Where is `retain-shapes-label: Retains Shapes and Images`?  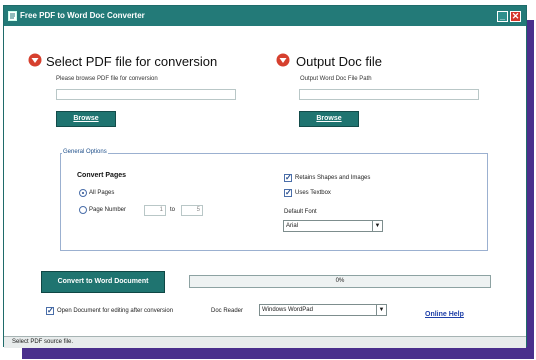
retain-shapes-label: Retains Shapes and Images is located at coordinates (333, 178).